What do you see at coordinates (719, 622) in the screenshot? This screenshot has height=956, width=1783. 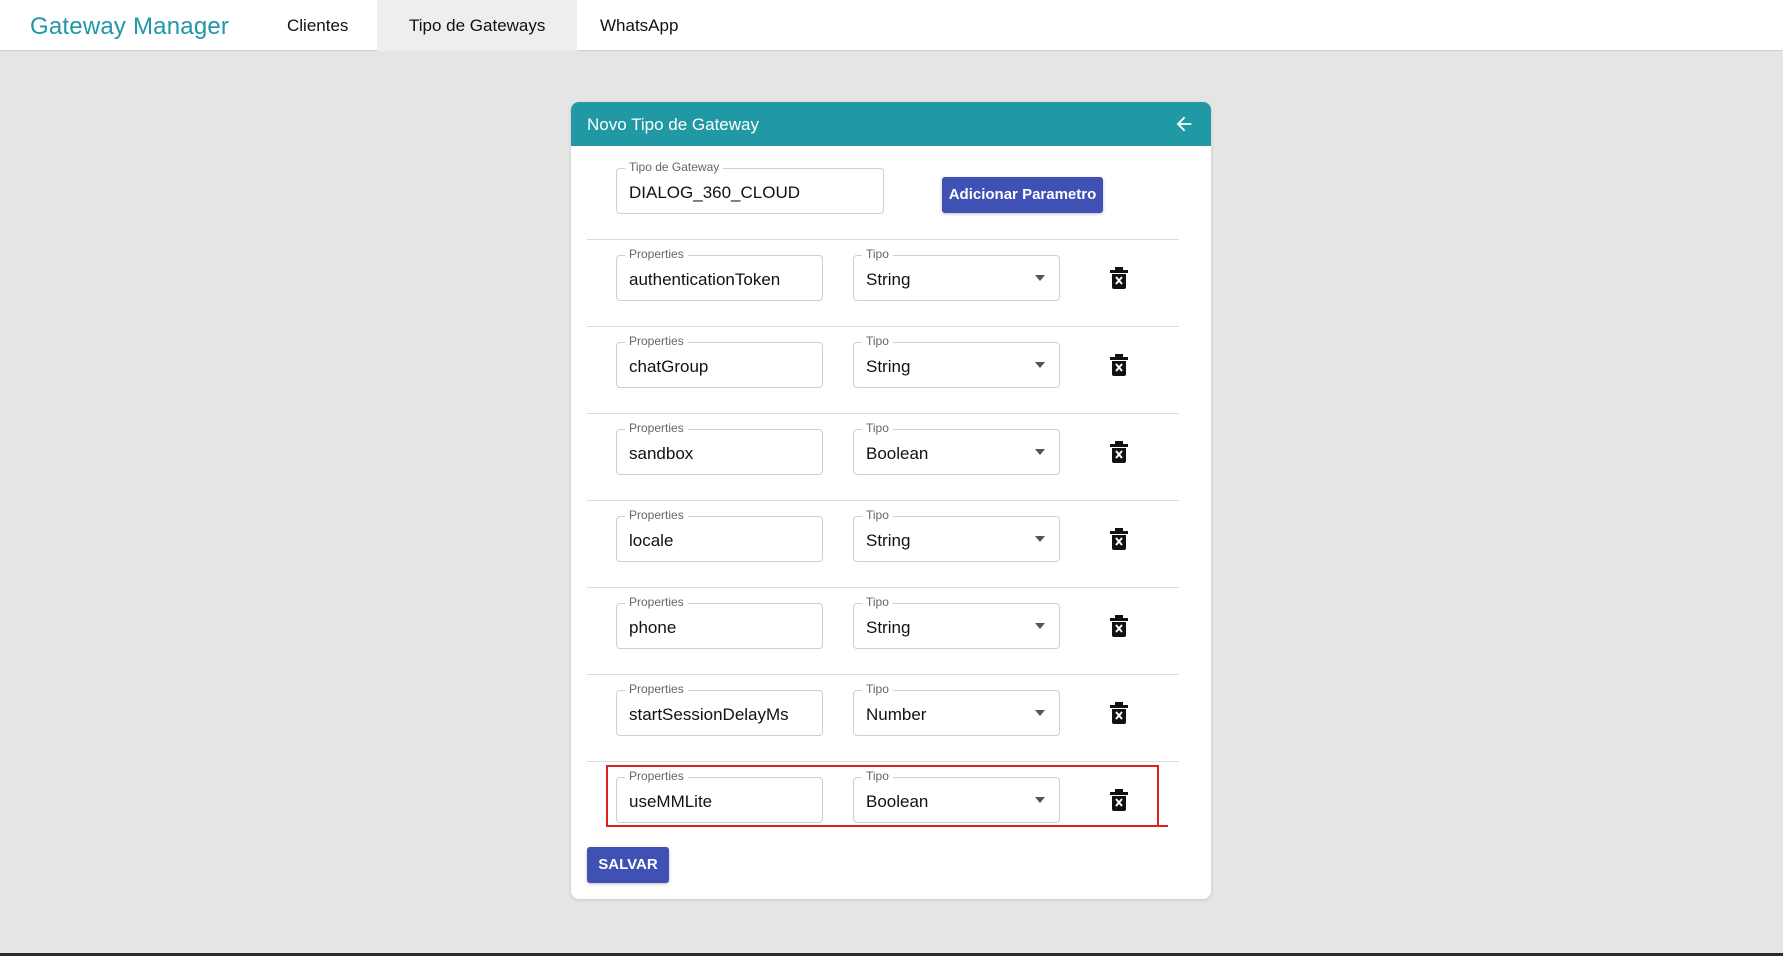 I see `property-input: Properties phone` at bounding box center [719, 622].